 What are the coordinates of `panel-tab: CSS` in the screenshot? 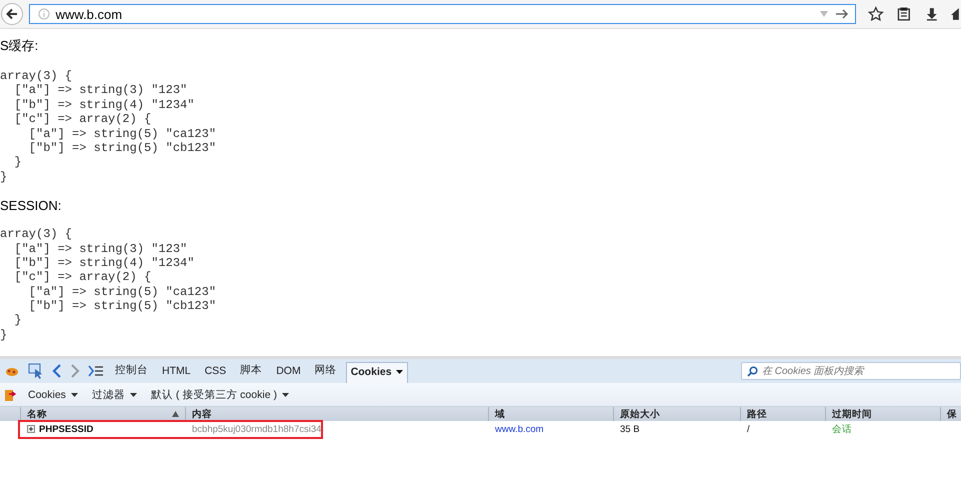 It's located at (216, 372).